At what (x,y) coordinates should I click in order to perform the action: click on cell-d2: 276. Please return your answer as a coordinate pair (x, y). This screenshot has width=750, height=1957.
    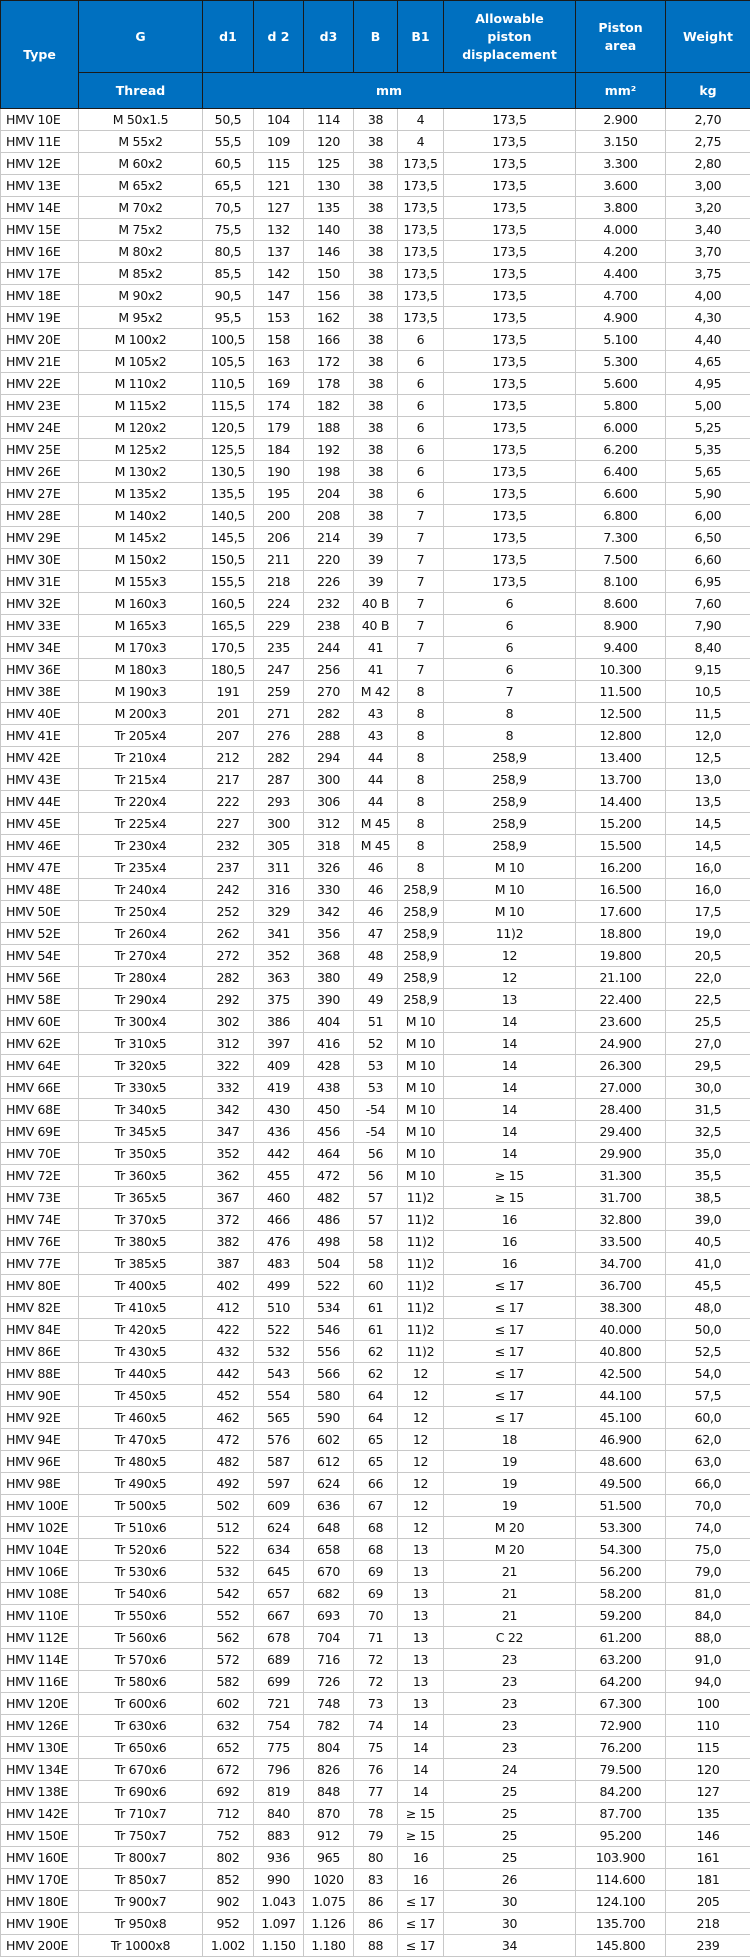
    Looking at the image, I should click on (278, 735).